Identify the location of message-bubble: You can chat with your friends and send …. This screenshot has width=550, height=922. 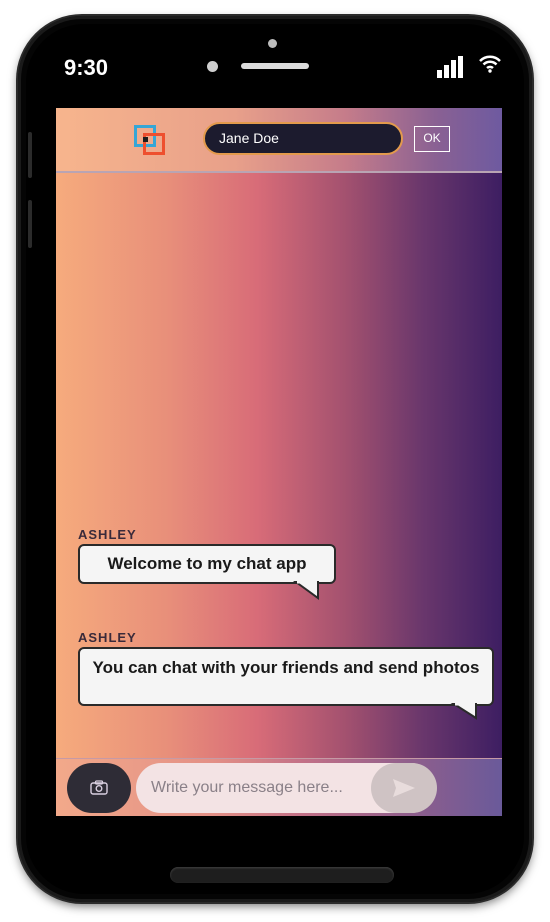
(286, 676).